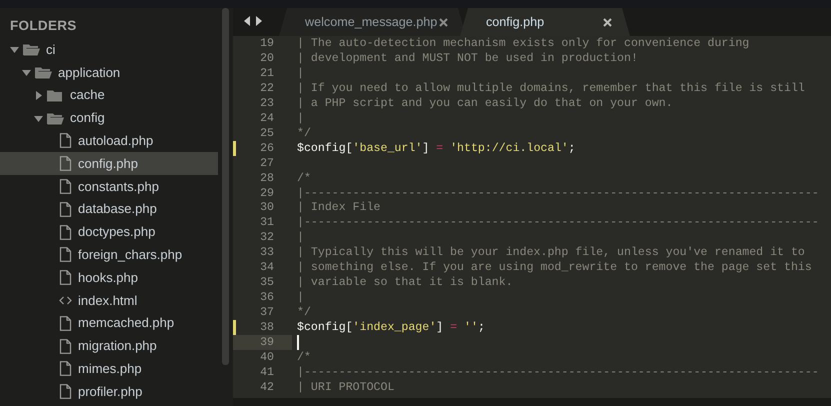  What do you see at coordinates (267, 88) in the screenshot?
I see `line-number: 22` at bounding box center [267, 88].